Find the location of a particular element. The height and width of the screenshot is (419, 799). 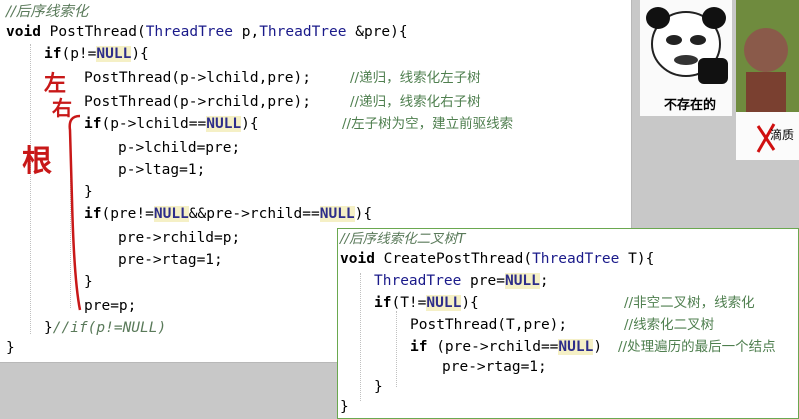

comment-last-node: //处理遍历的最后一个结点 is located at coordinates (697, 347).